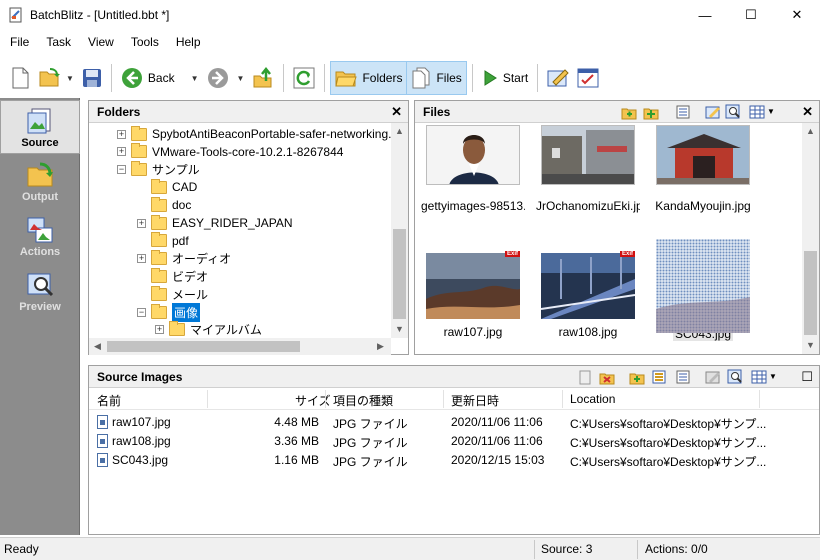 The width and height of the screenshot is (820, 560). I want to click on minimize-button: —, so click(705, 15).